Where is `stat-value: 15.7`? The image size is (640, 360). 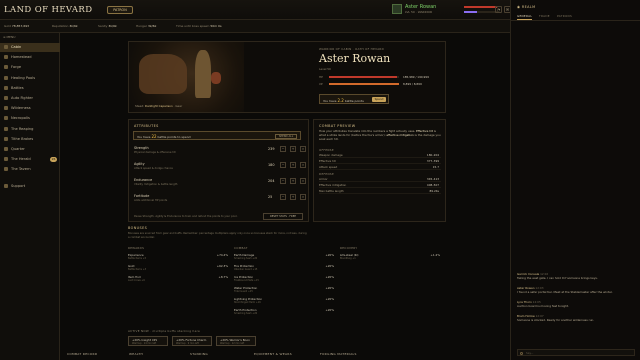
stat-value: 15.7 is located at coordinates (435, 167).